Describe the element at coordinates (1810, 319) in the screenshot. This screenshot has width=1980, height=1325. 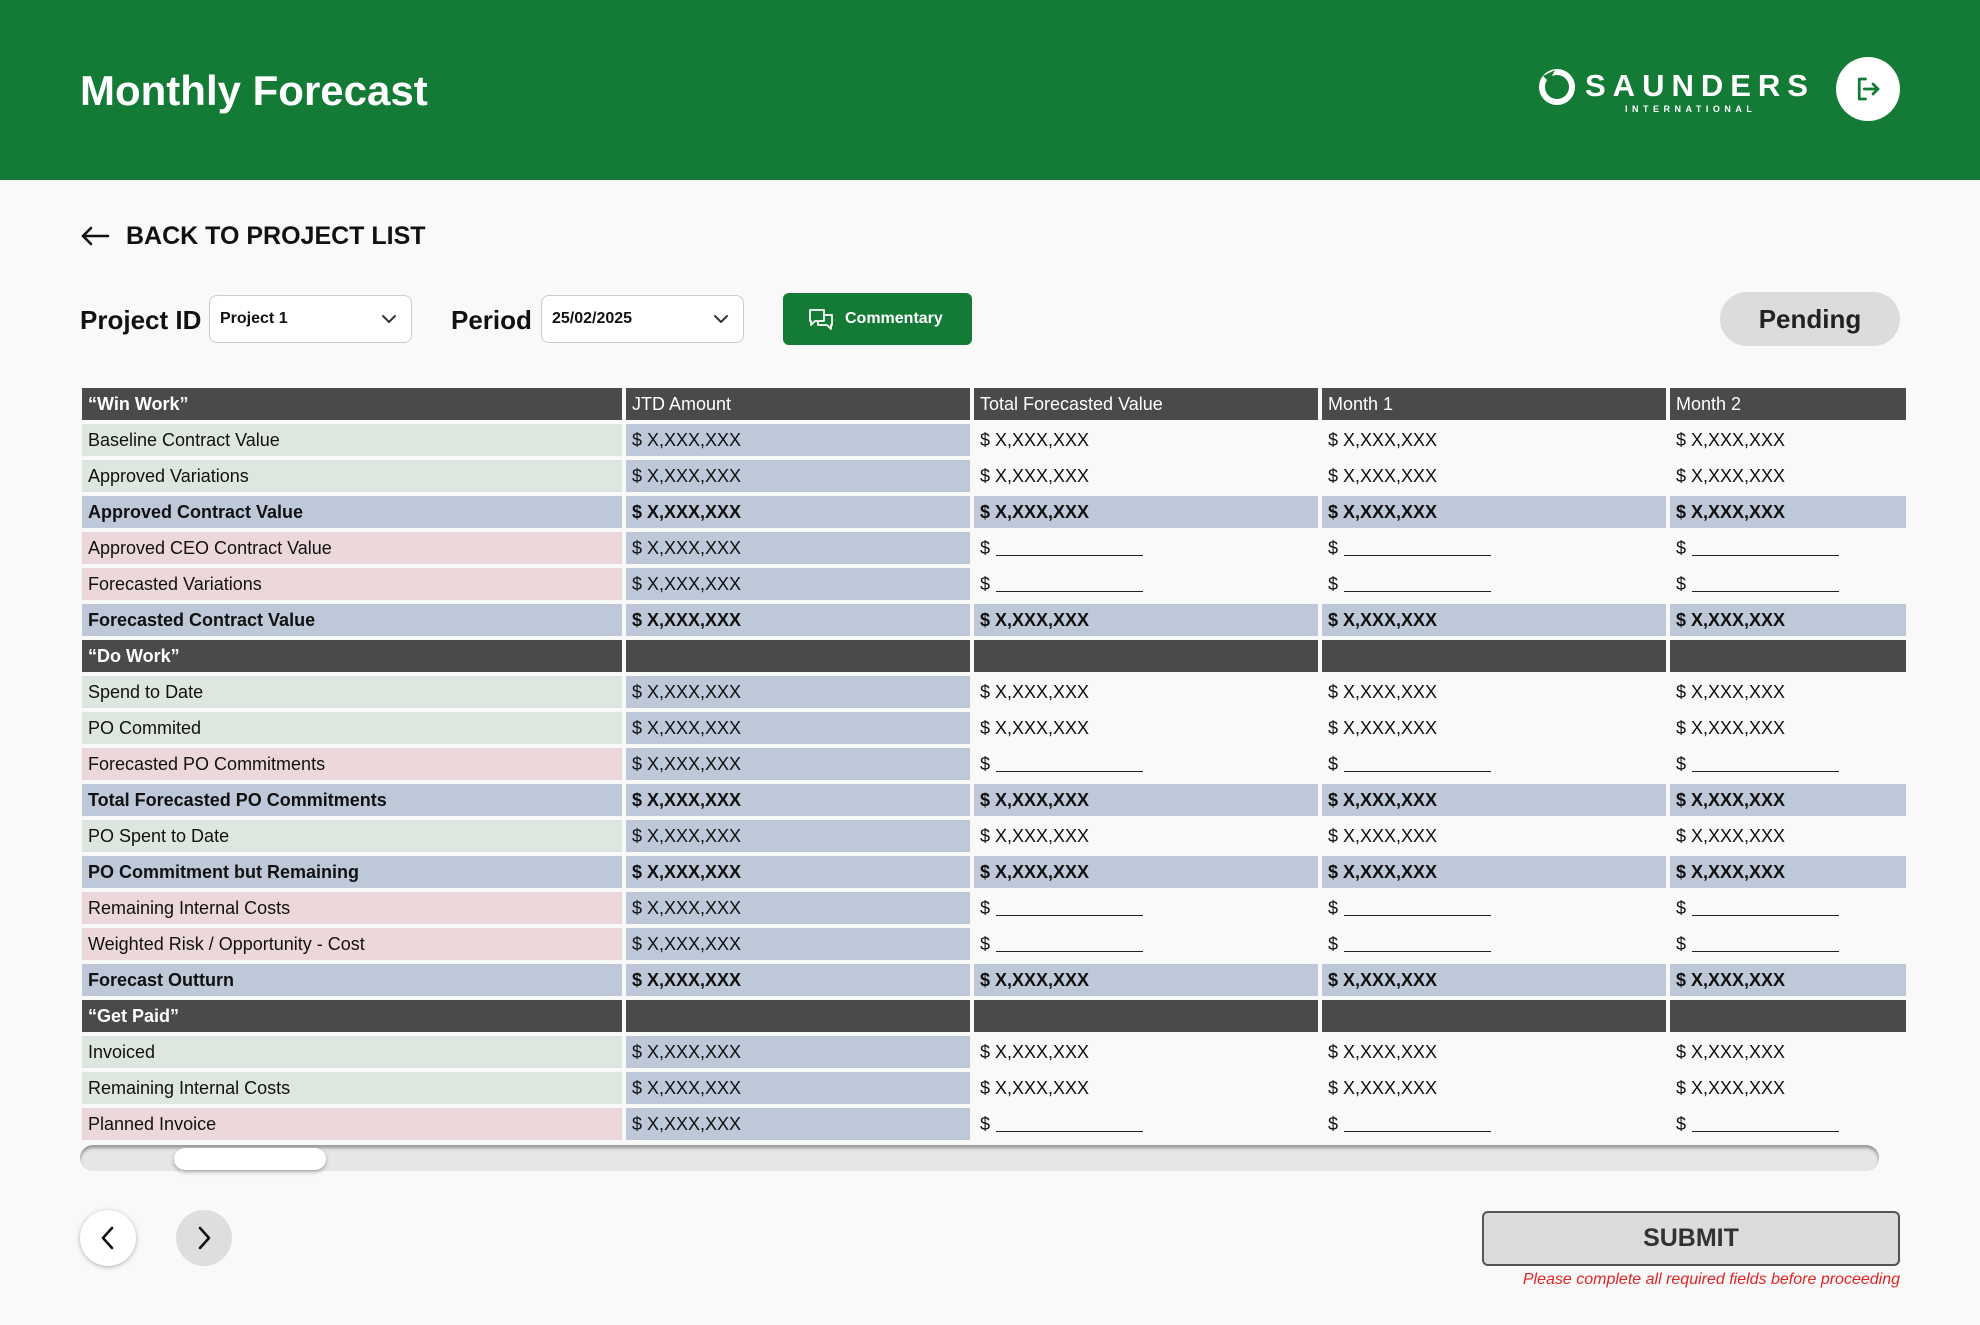
I see `status-badge: Pending` at that location.